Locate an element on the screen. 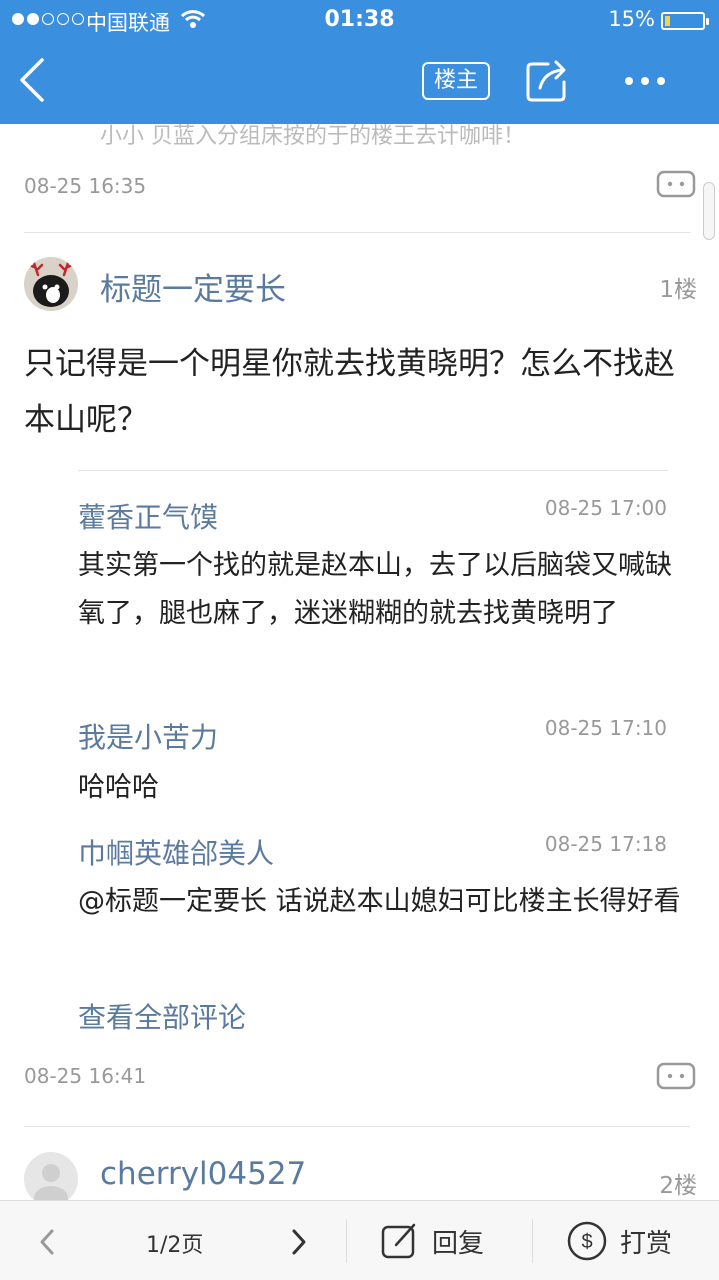 The image size is (719, 1280). back-button is located at coordinates (34, 80).